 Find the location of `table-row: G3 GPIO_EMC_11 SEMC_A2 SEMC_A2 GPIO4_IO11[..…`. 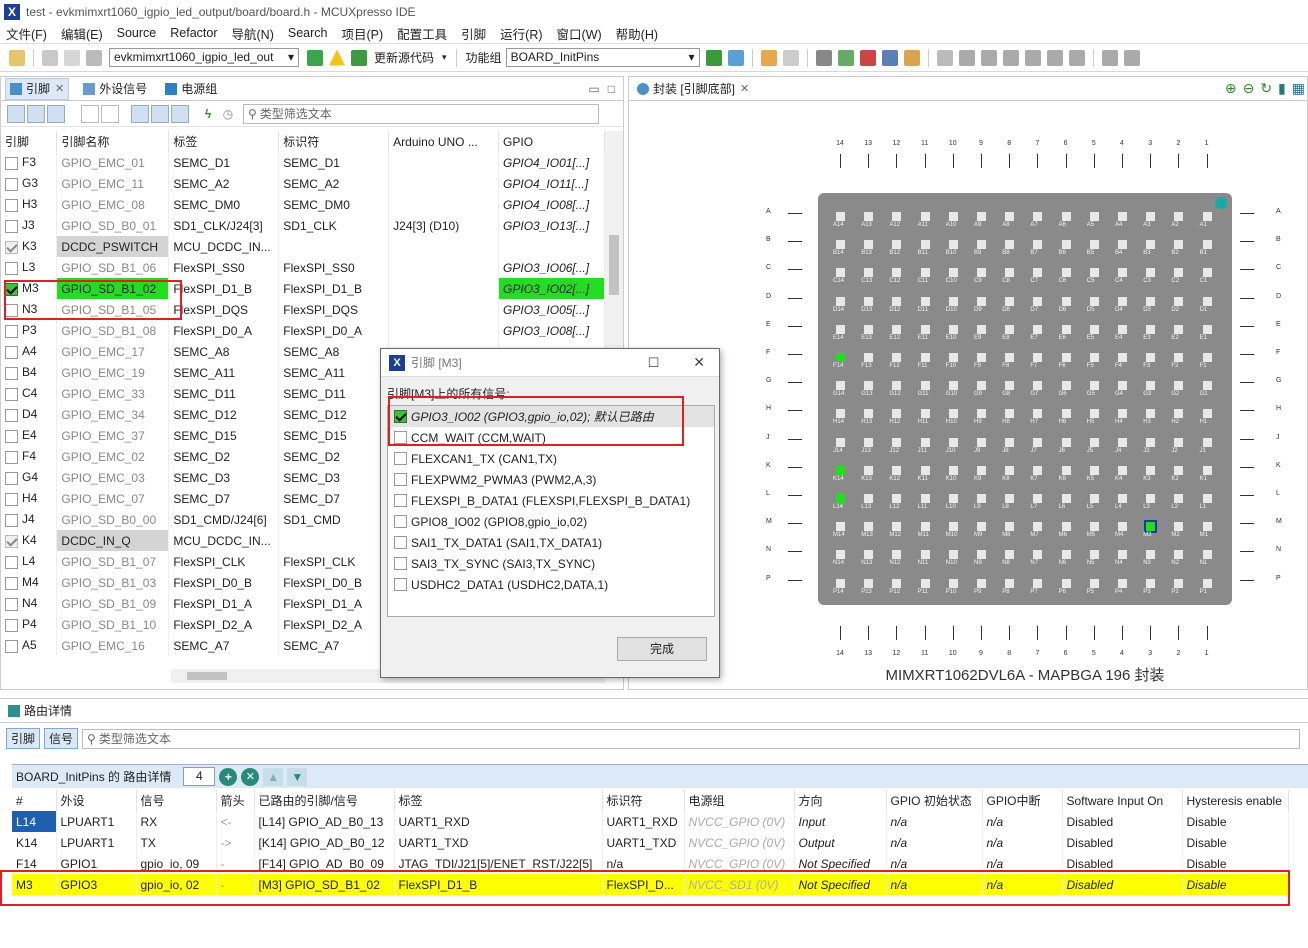

table-row: G3 GPIO_EMC_11 SEMC_A2 SEMC_A2 GPIO4_IO11[..… is located at coordinates (303, 183).